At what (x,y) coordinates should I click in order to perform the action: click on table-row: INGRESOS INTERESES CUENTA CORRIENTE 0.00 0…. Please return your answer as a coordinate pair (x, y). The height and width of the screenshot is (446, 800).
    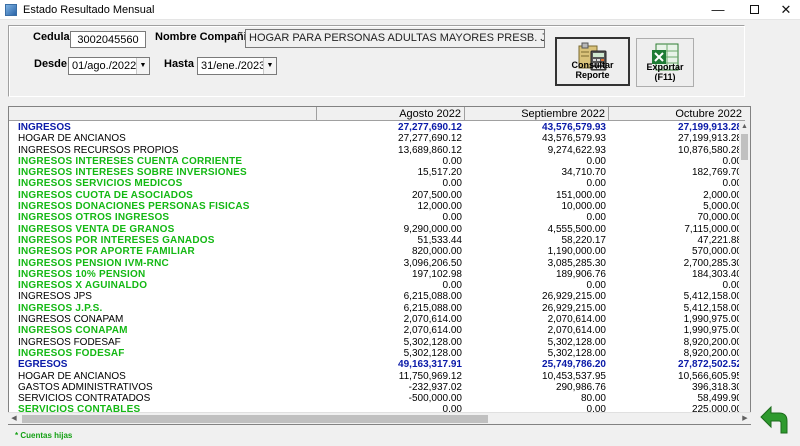
    Looking at the image, I should click on (375, 161).